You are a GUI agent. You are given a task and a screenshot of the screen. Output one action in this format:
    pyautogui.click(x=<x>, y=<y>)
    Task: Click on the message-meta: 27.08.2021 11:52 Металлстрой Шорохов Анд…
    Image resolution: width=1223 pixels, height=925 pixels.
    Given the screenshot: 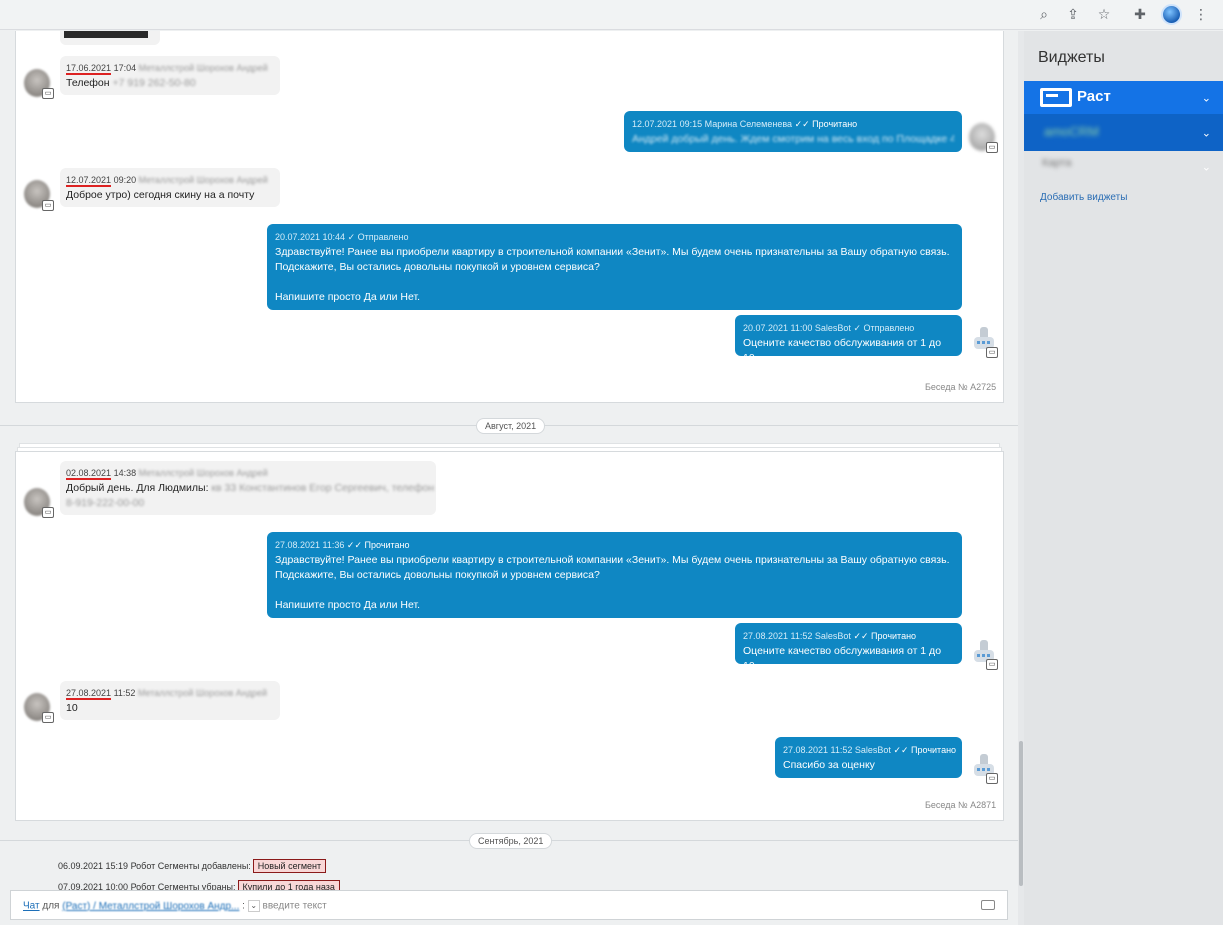 What is the action you would take?
    pyautogui.click(x=170, y=693)
    